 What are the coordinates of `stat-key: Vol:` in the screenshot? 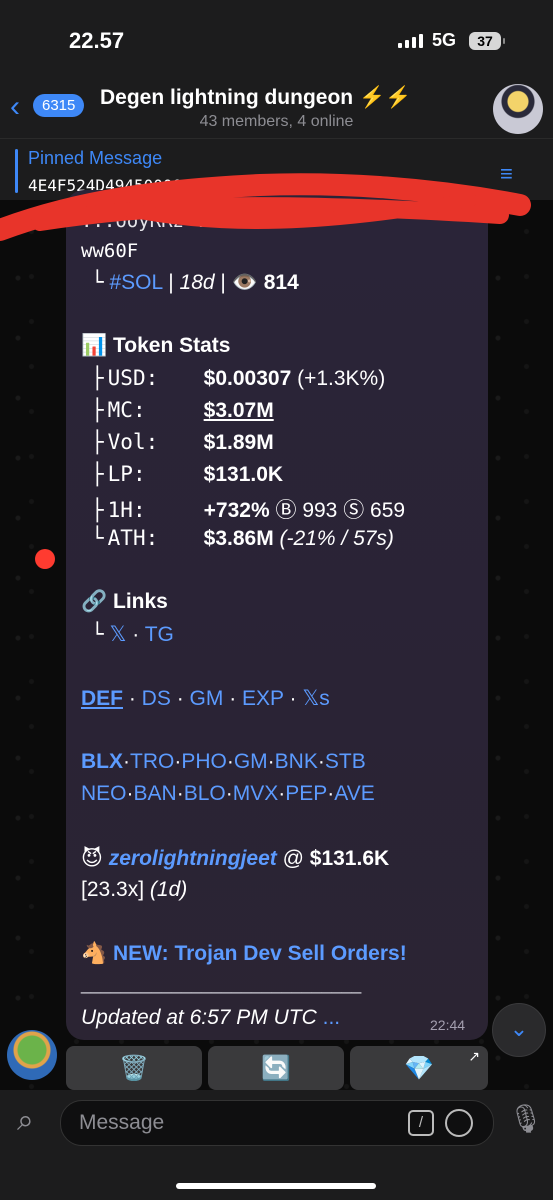 It's located at (133, 442).